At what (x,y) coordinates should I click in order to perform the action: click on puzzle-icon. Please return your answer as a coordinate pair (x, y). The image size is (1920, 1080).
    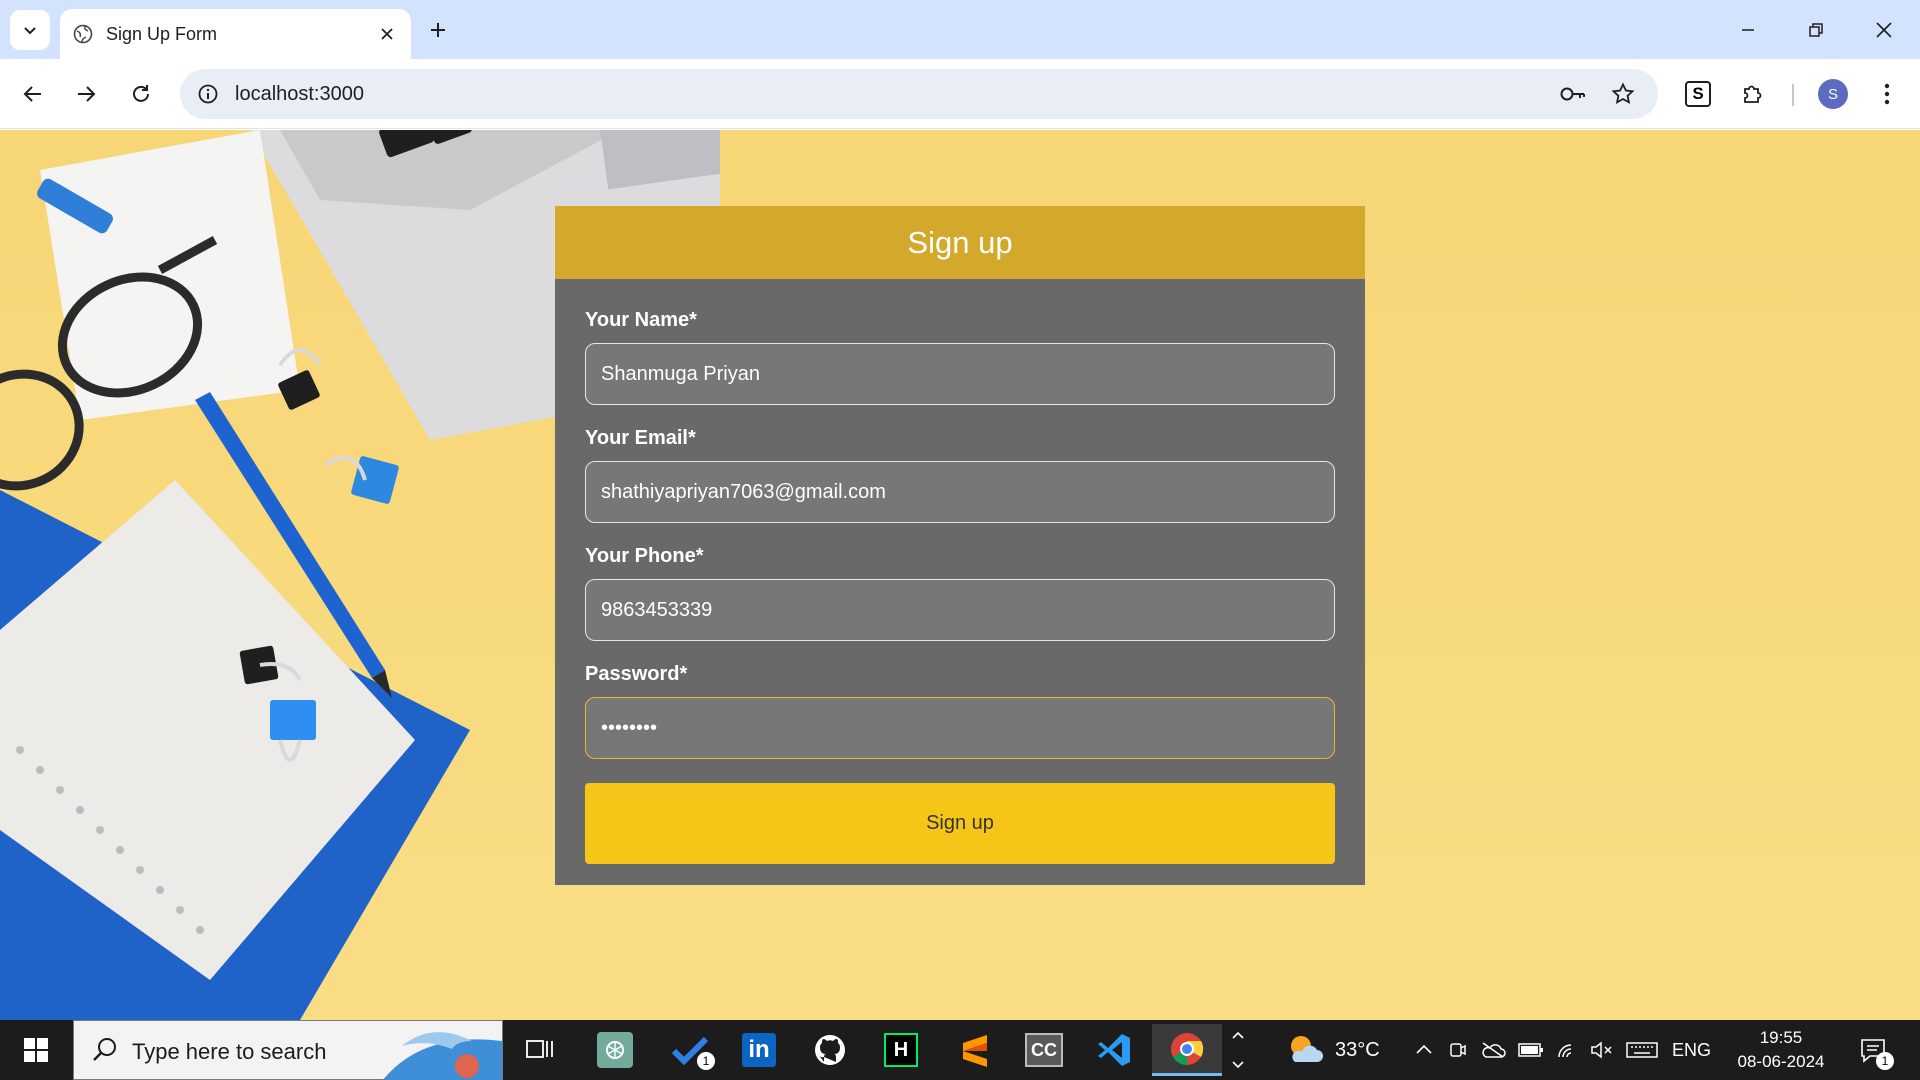
    Looking at the image, I should click on (1753, 94).